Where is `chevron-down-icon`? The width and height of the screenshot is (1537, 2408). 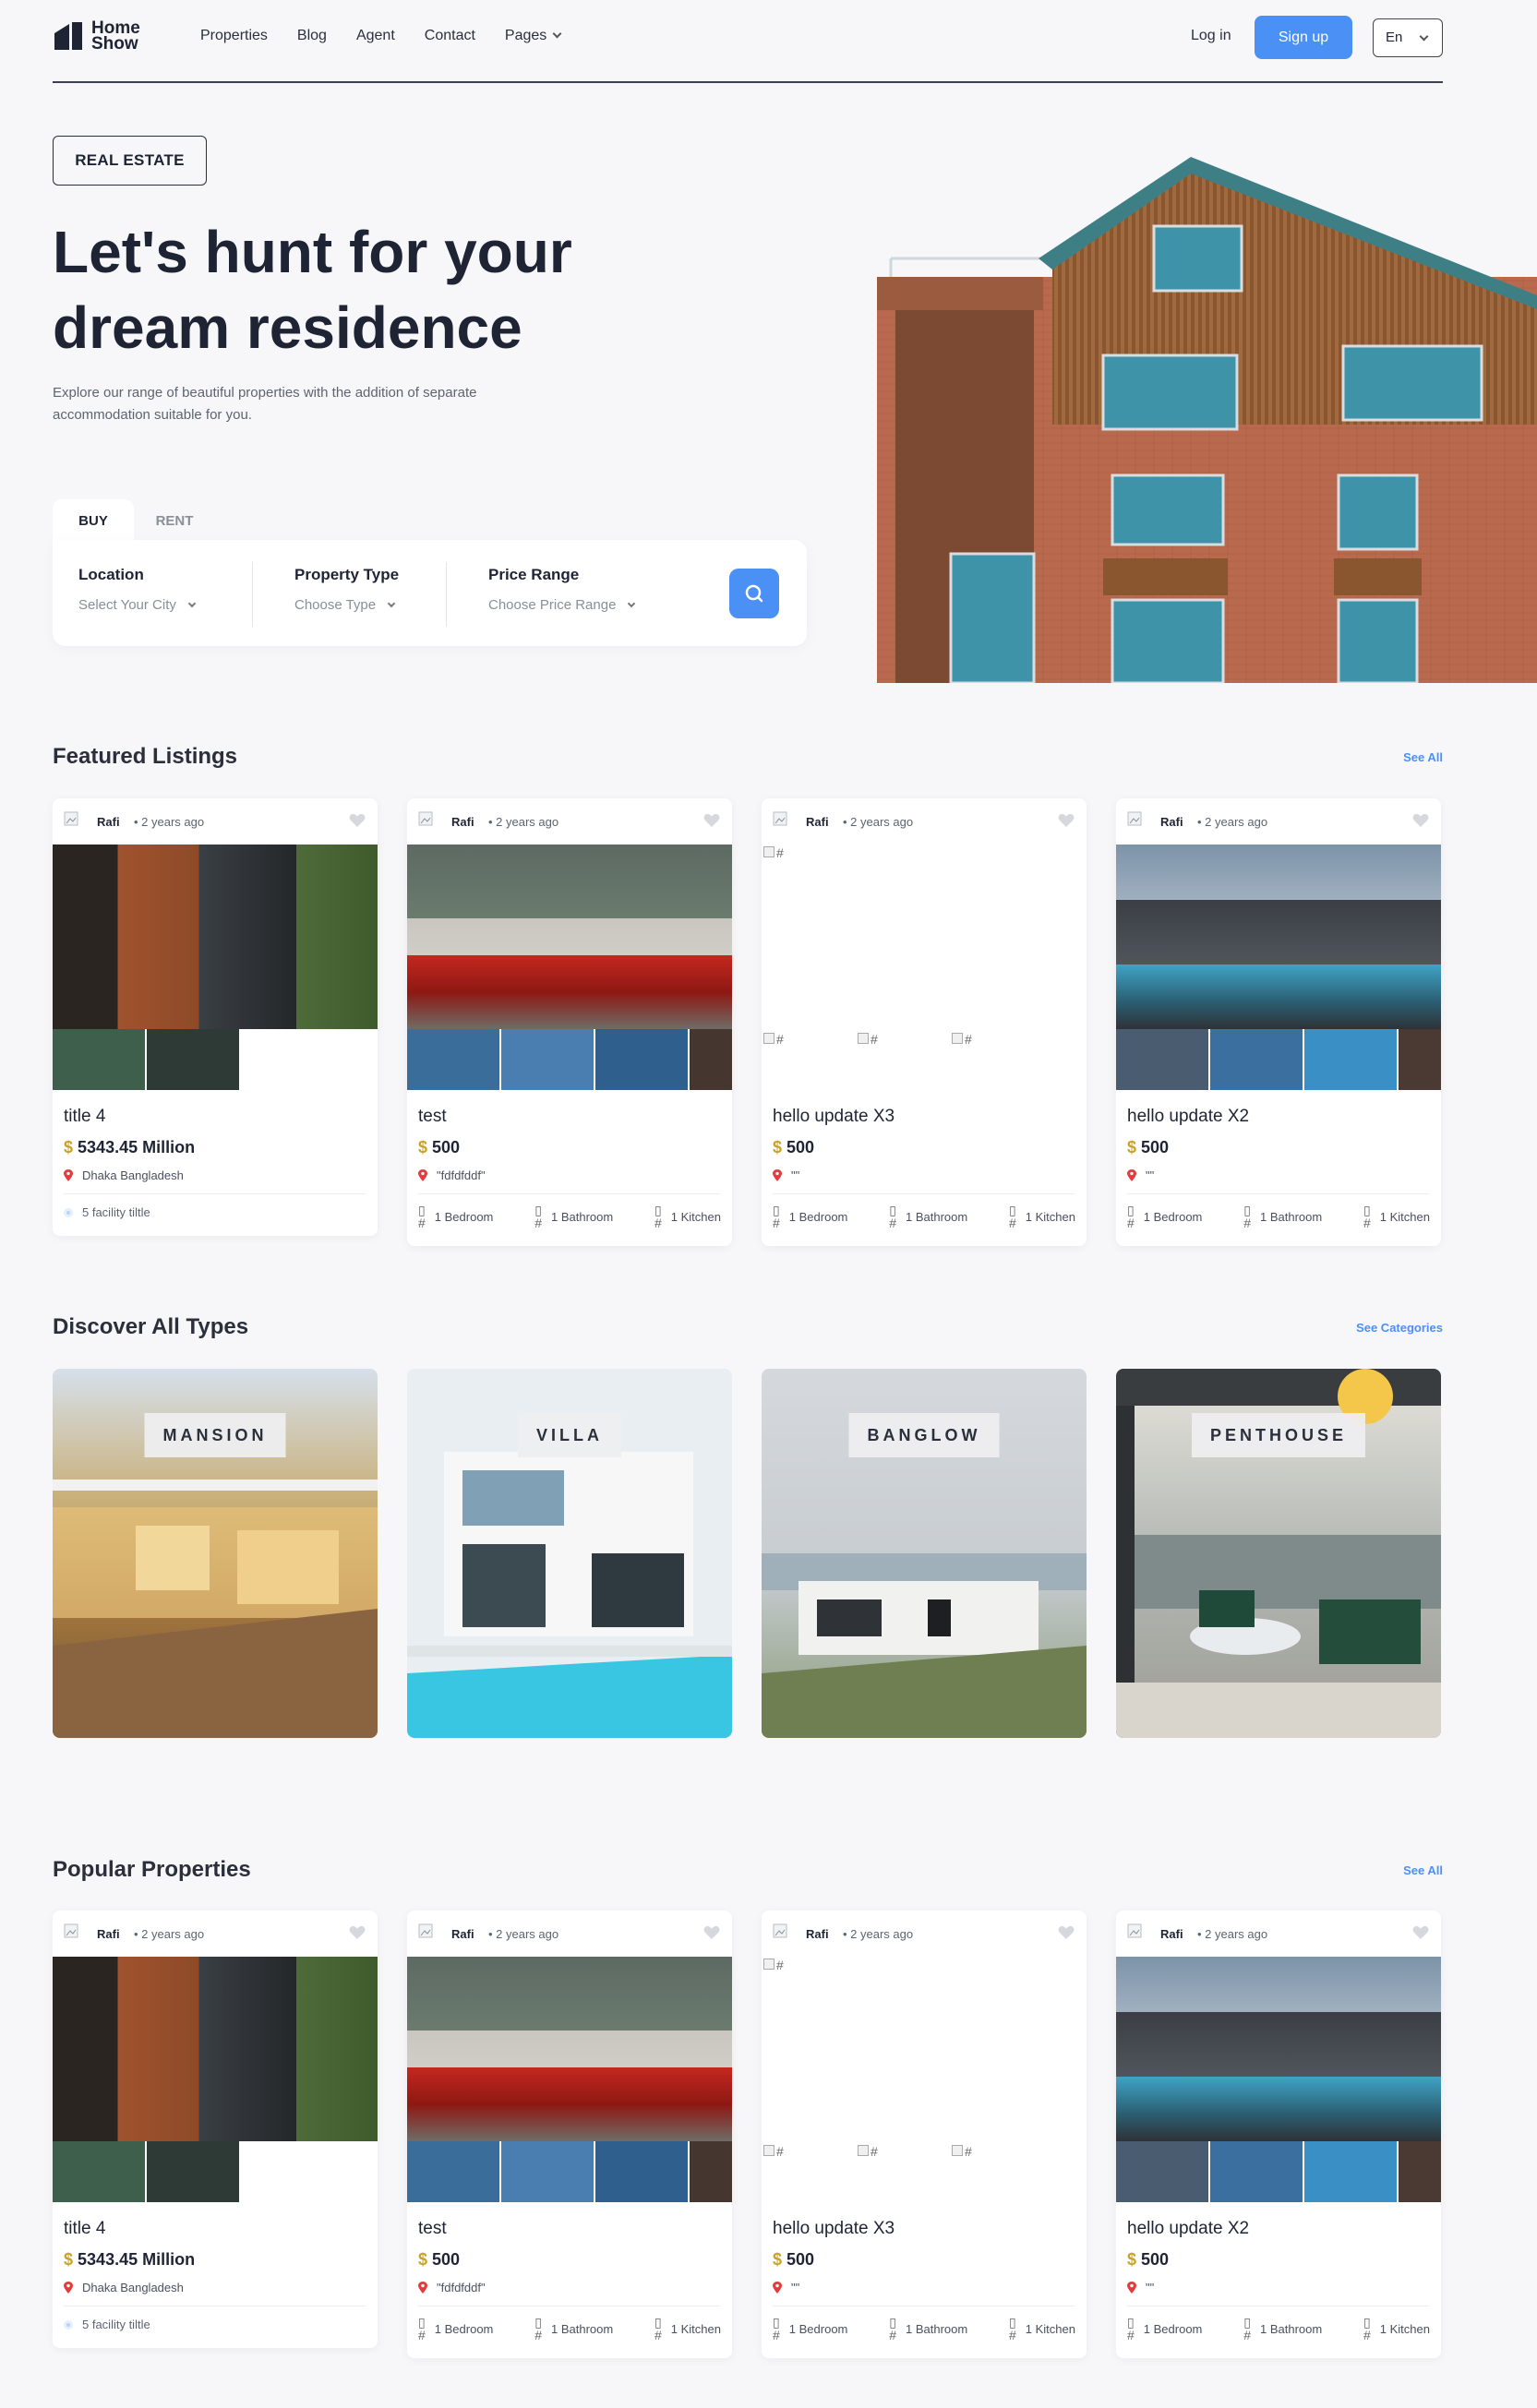 chevron-down-icon is located at coordinates (557, 34).